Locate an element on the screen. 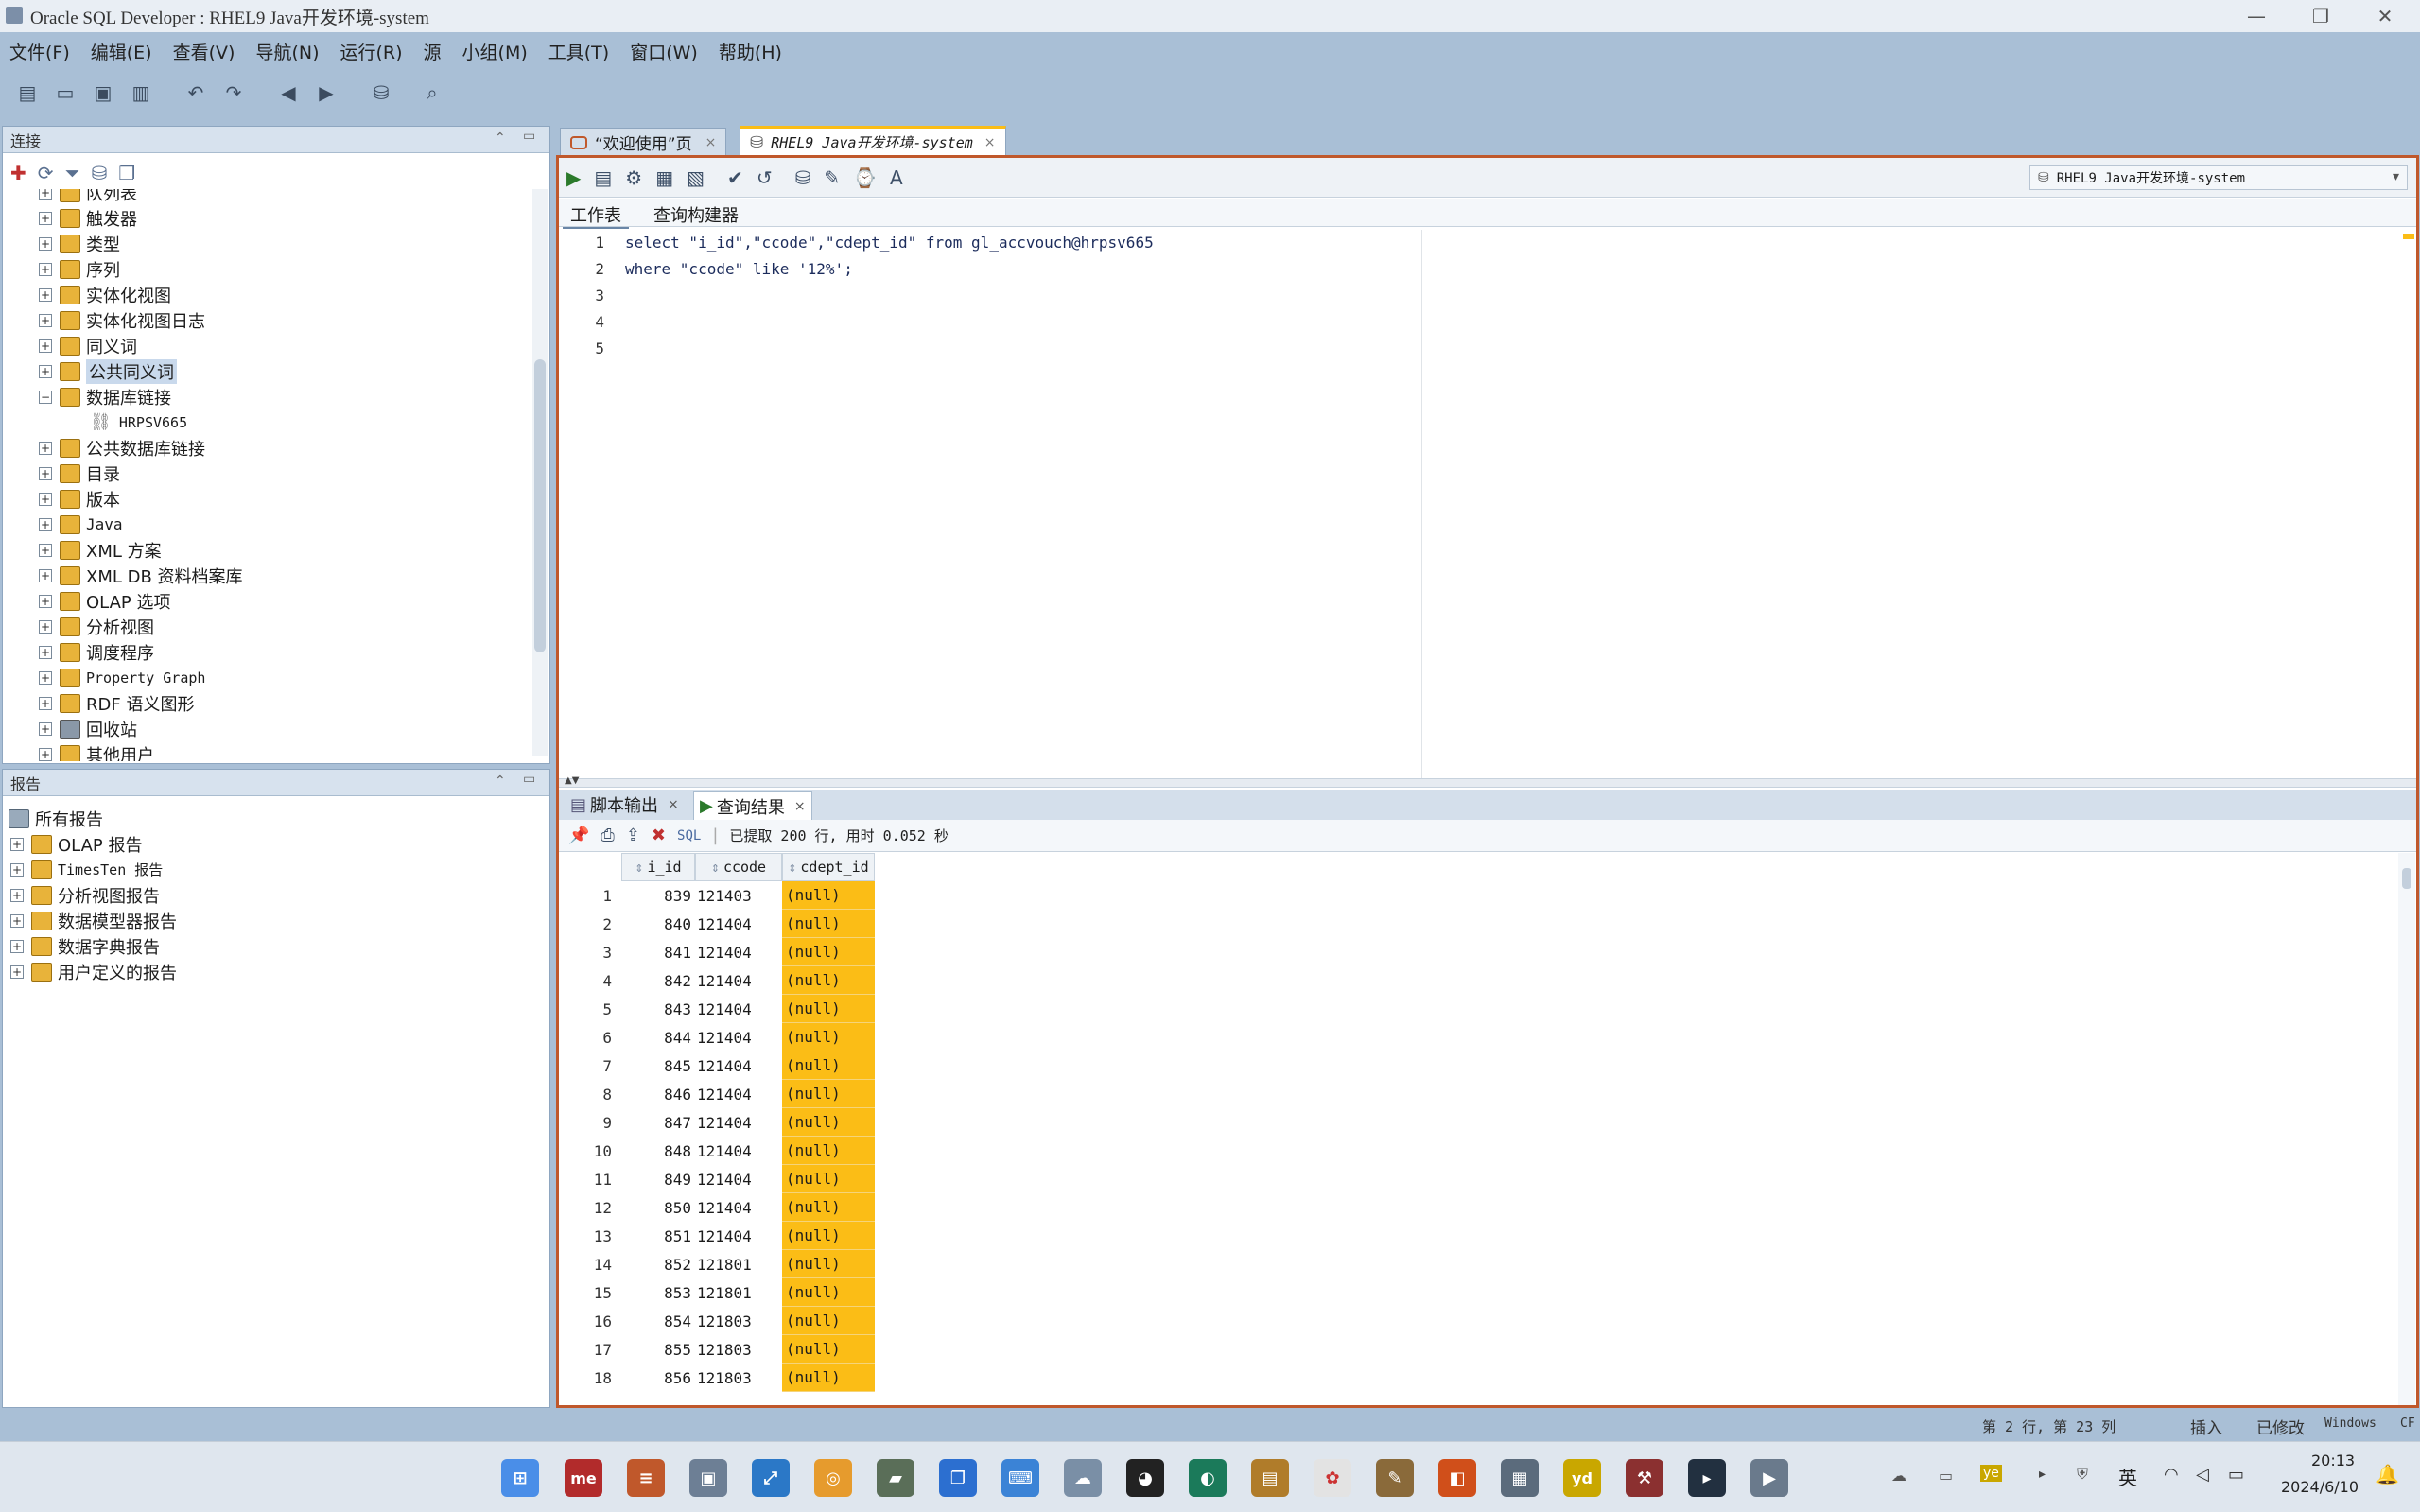 Image resolution: width=2420 pixels, height=1512 pixels. editor-icon: ✎ is located at coordinates (1395, 1478).